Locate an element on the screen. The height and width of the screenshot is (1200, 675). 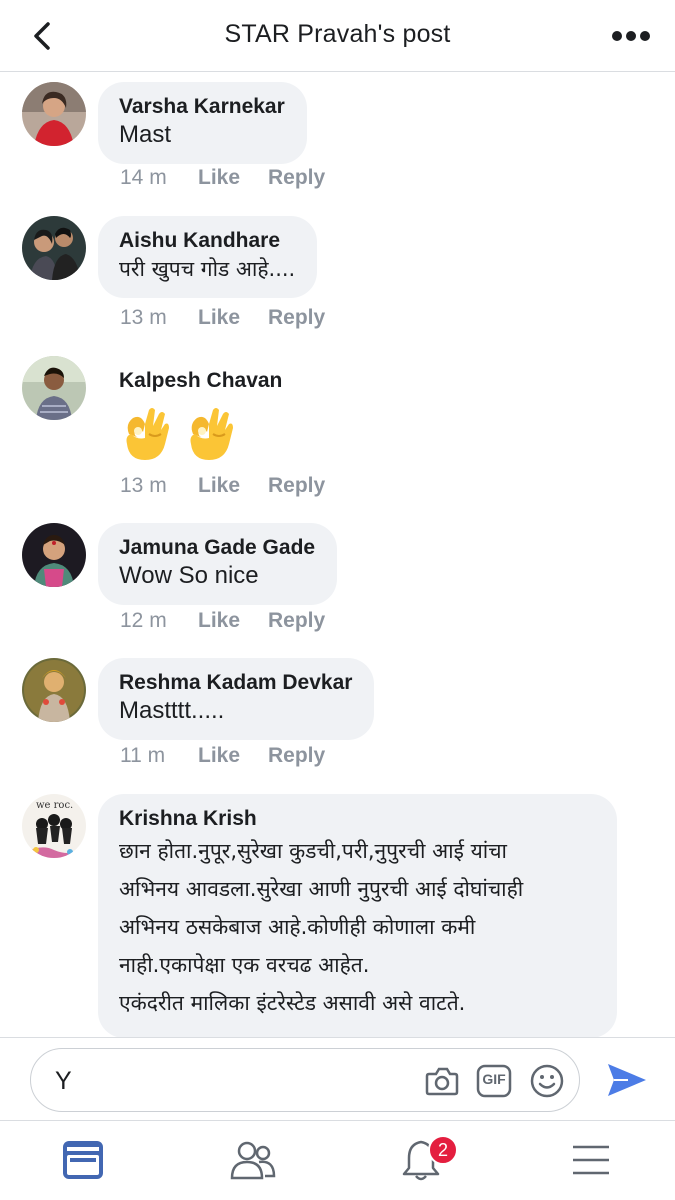
comment-author: Kalpesh Chavan is located at coordinates (200, 381).